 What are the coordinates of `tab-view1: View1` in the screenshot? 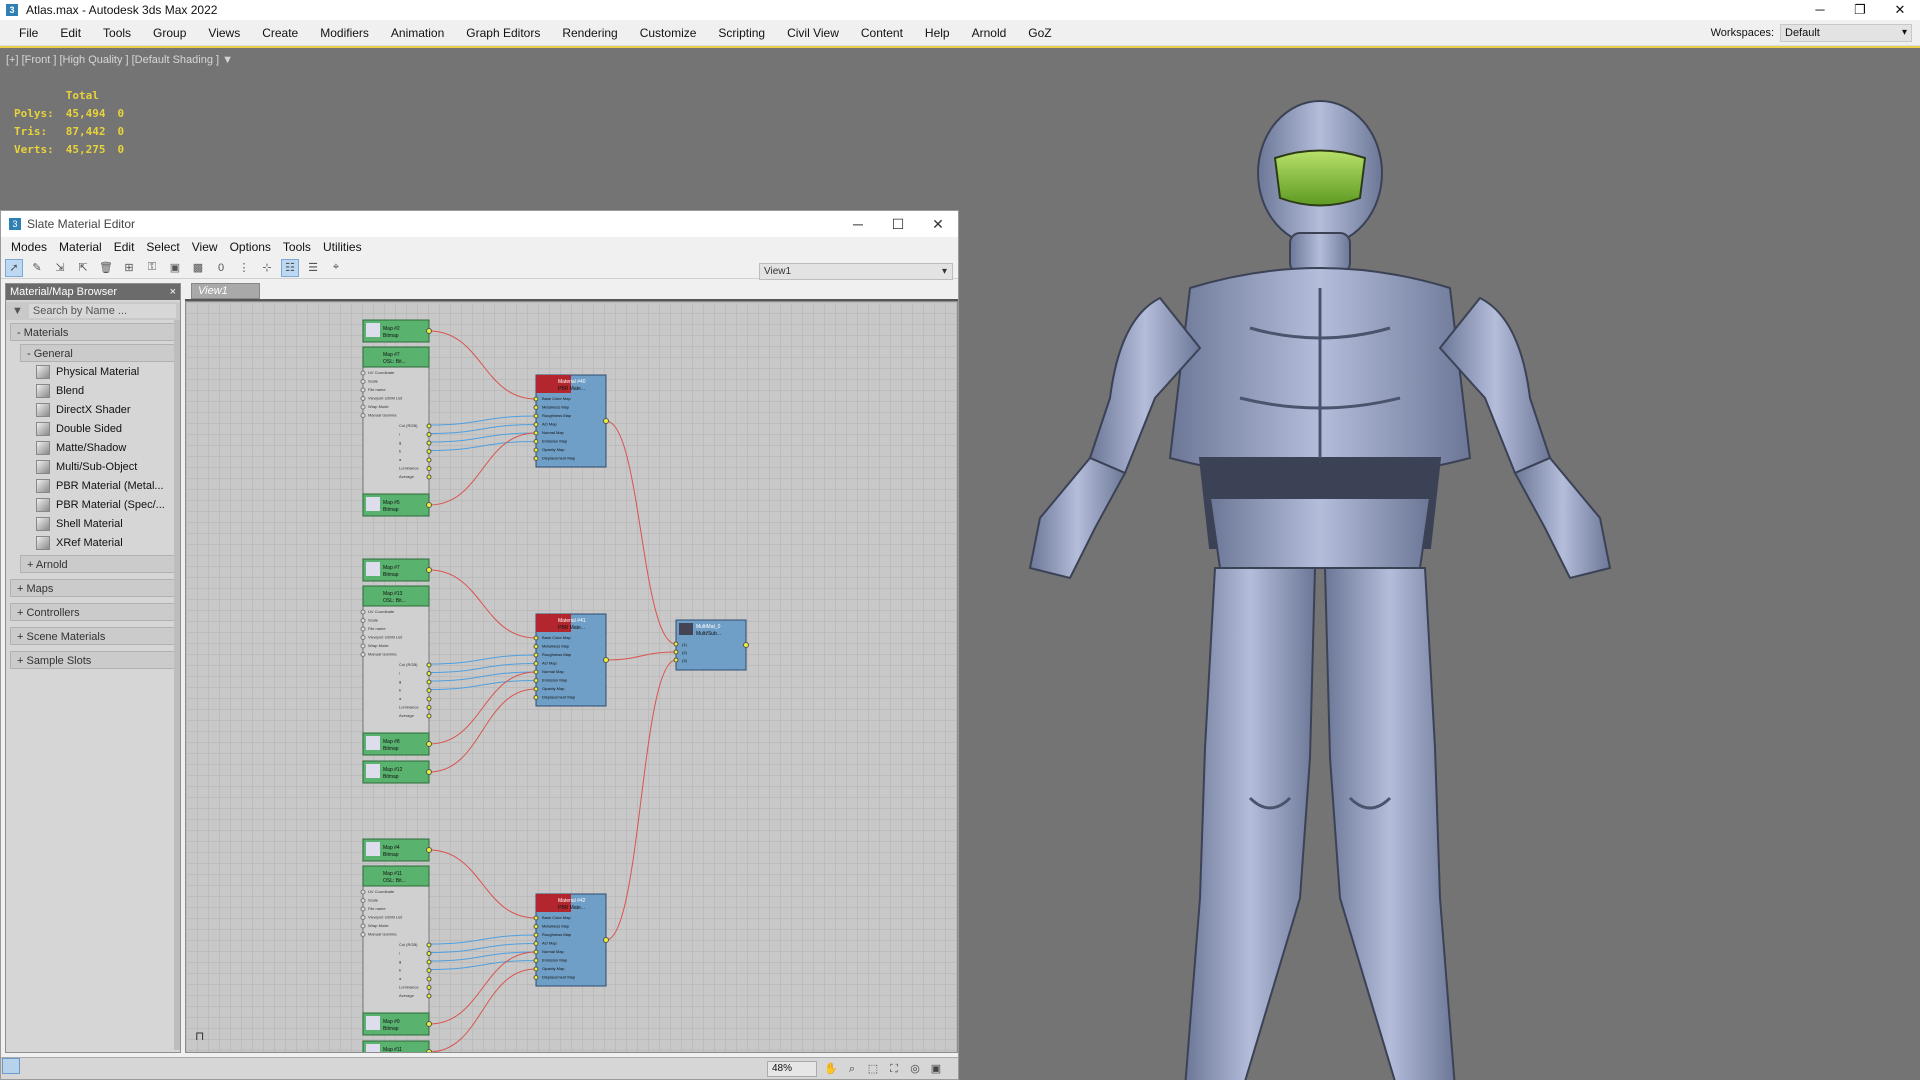 It's located at (225, 291).